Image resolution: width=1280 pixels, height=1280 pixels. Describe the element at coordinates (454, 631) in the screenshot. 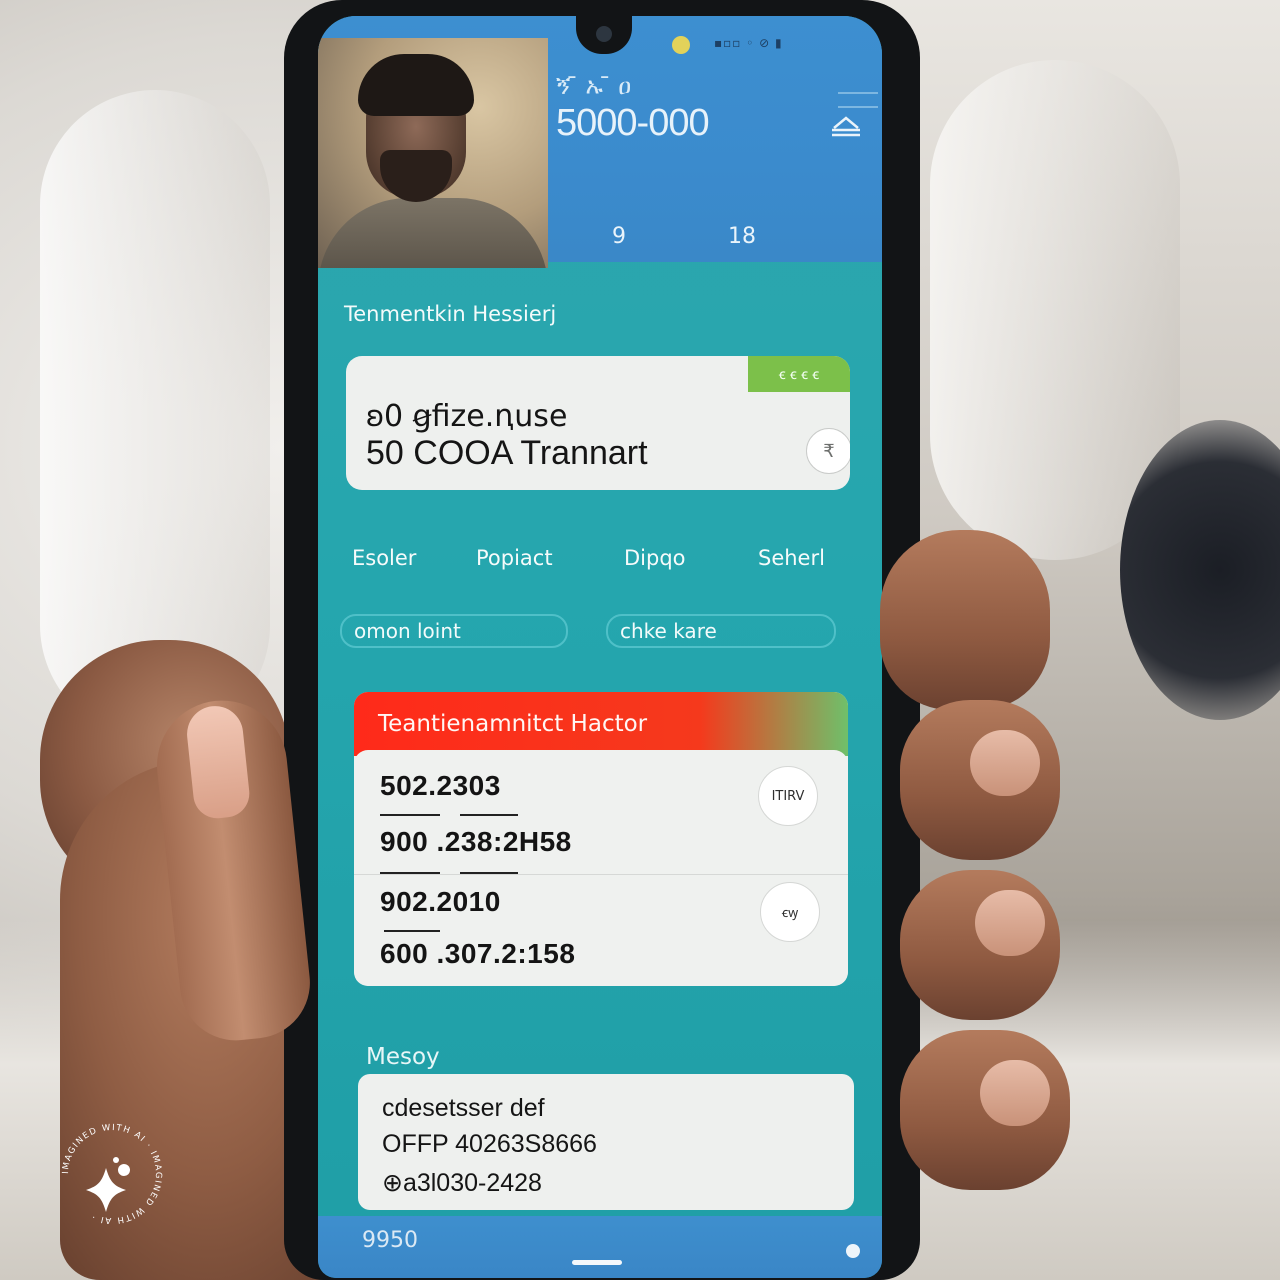

I see `search-input-left: omon loint` at that location.